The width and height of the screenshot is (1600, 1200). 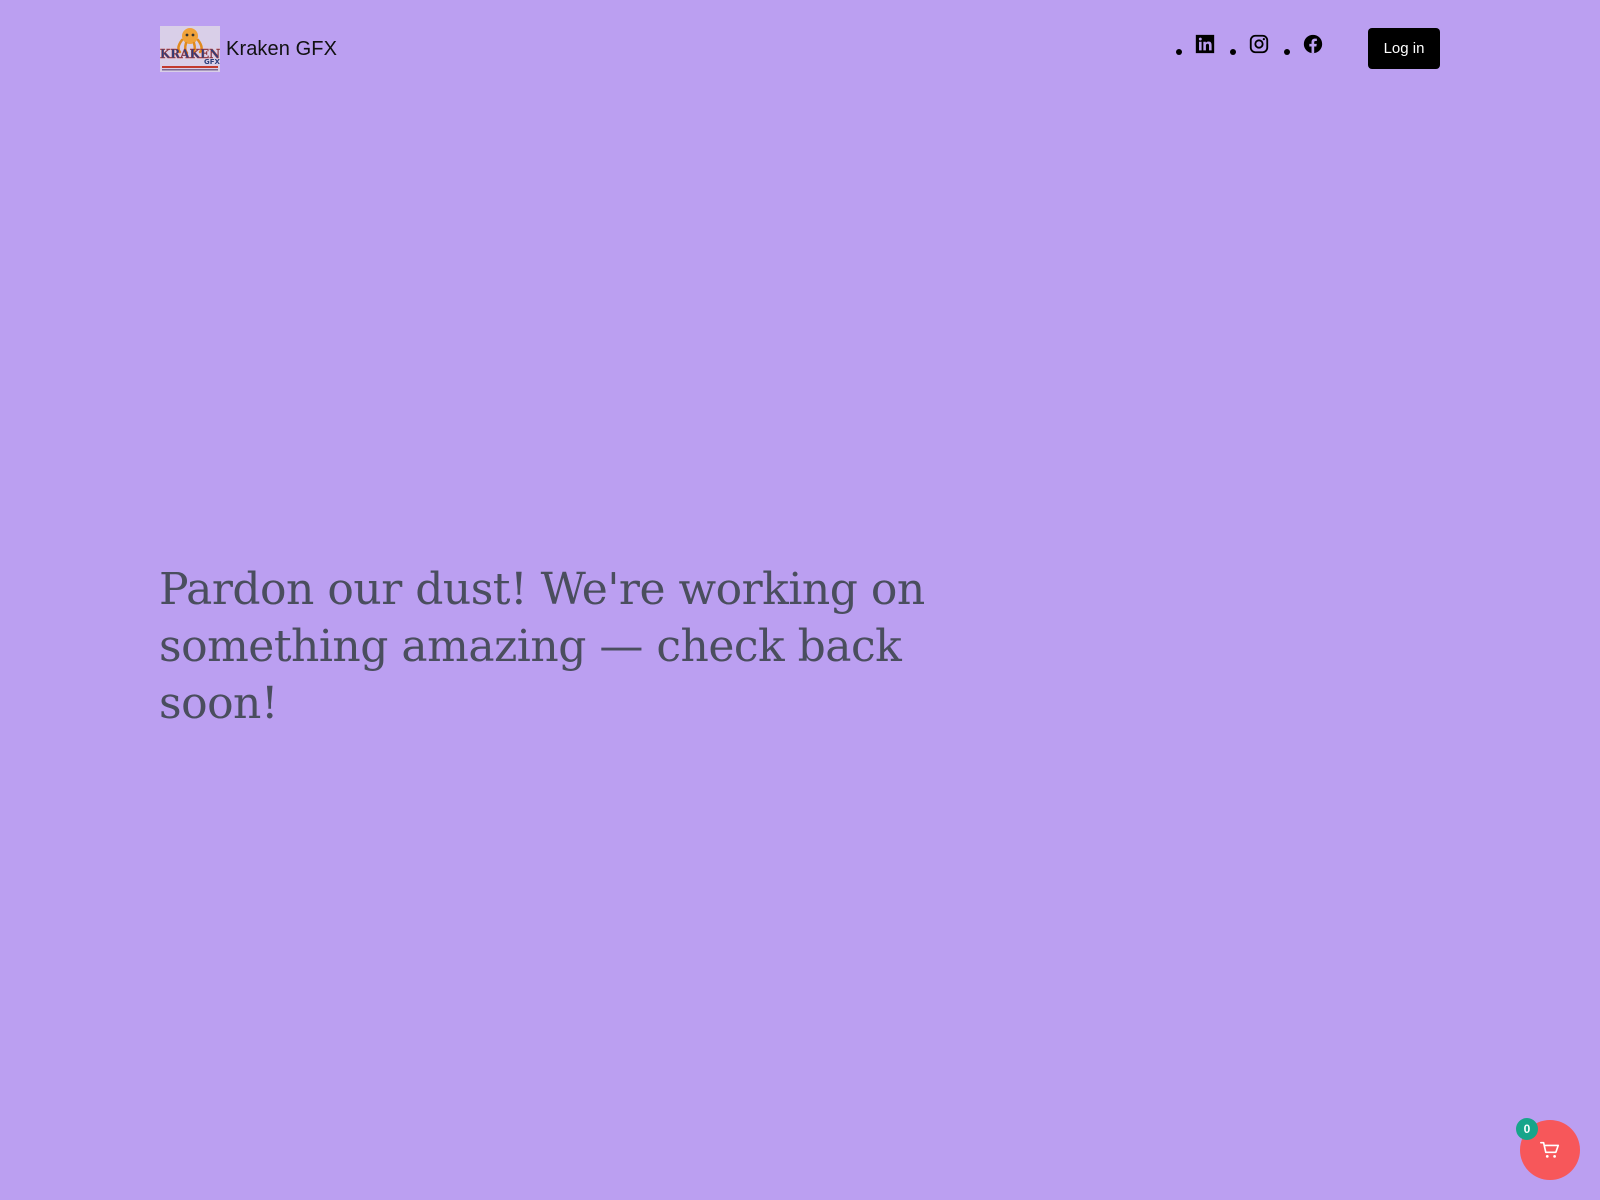 I want to click on logo-image: KRAKEN GFX, so click(x=190, y=49).